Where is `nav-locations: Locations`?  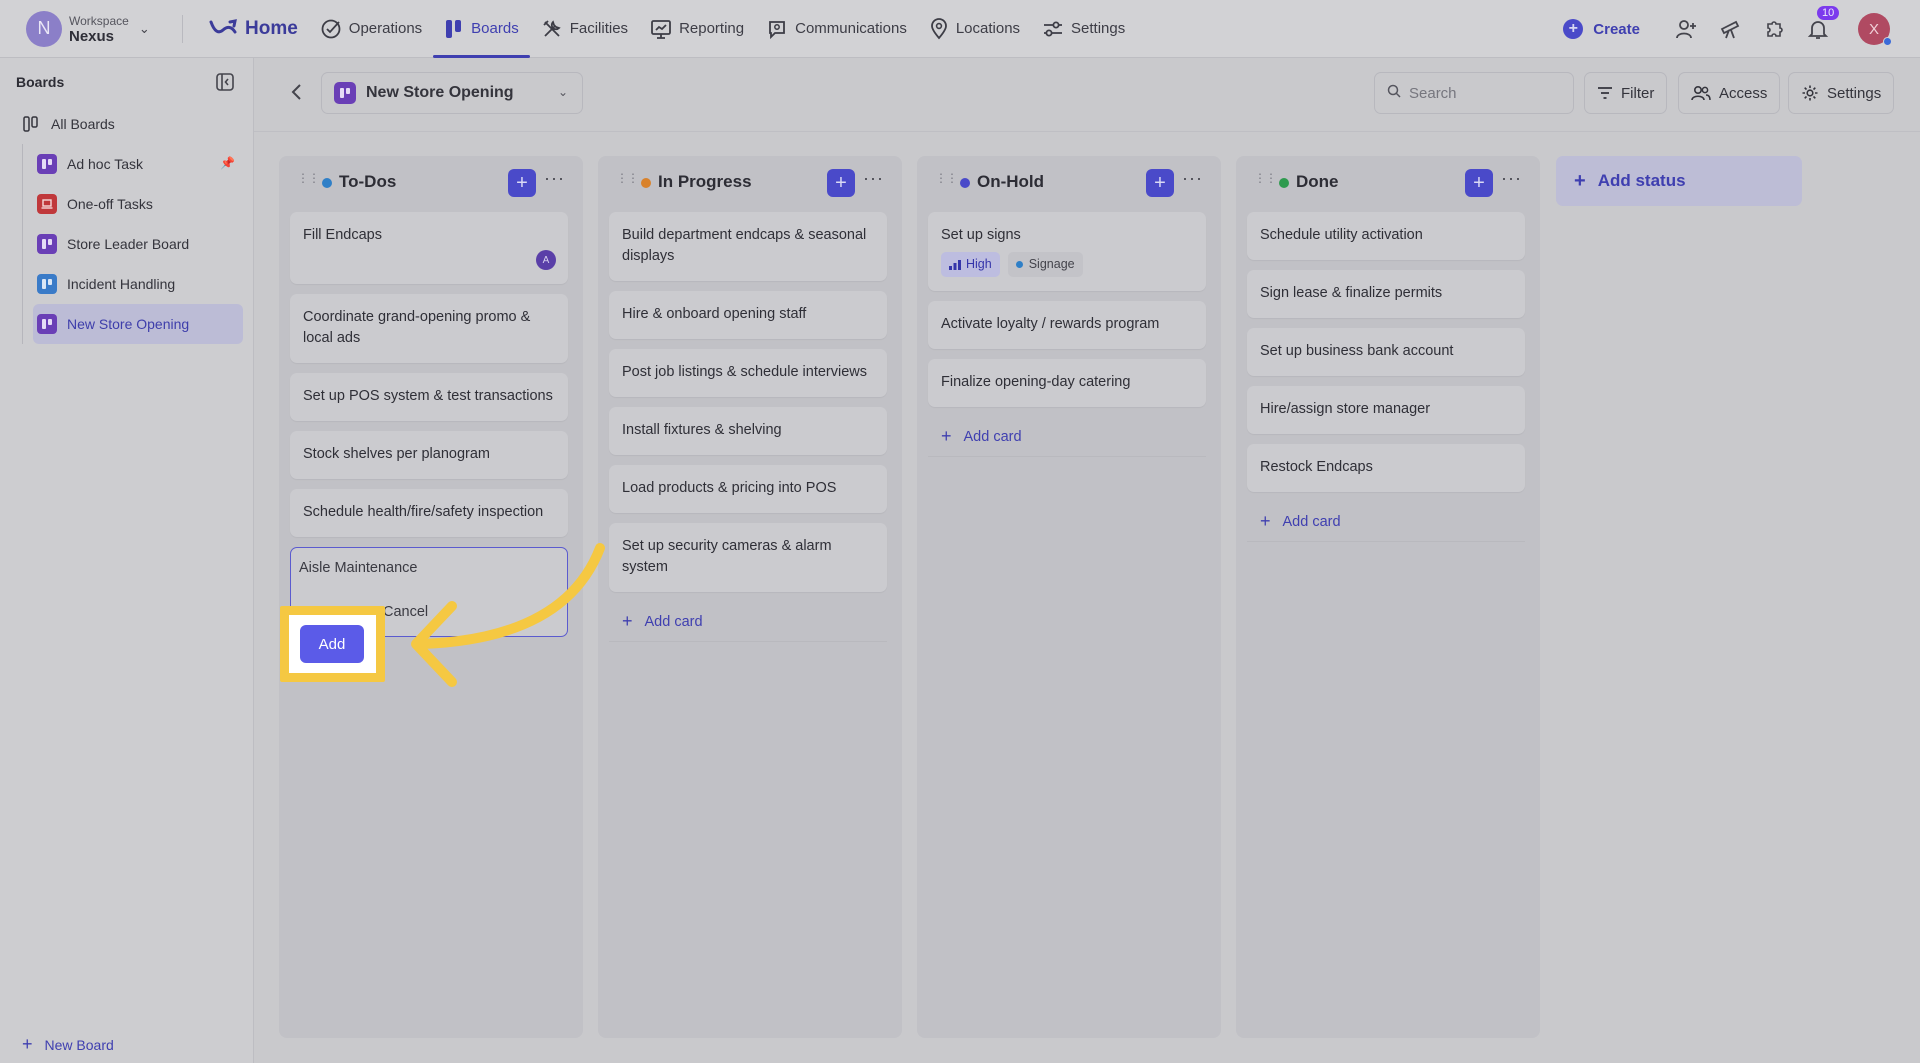
nav-locations: Locations is located at coordinates (974, 29).